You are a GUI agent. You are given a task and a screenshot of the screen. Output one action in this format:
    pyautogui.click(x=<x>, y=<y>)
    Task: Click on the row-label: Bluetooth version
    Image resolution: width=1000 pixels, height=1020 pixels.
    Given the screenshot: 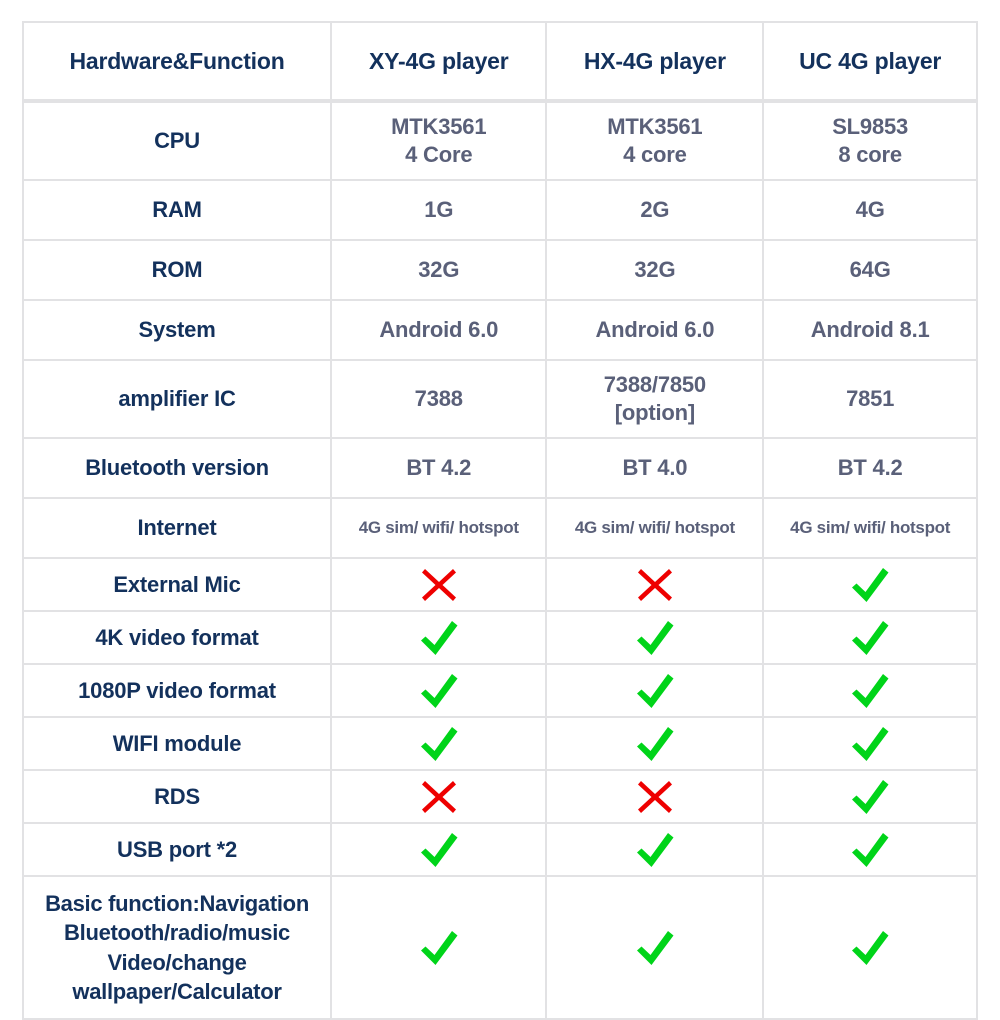 What is the action you would take?
    pyautogui.click(x=177, y=469)
    